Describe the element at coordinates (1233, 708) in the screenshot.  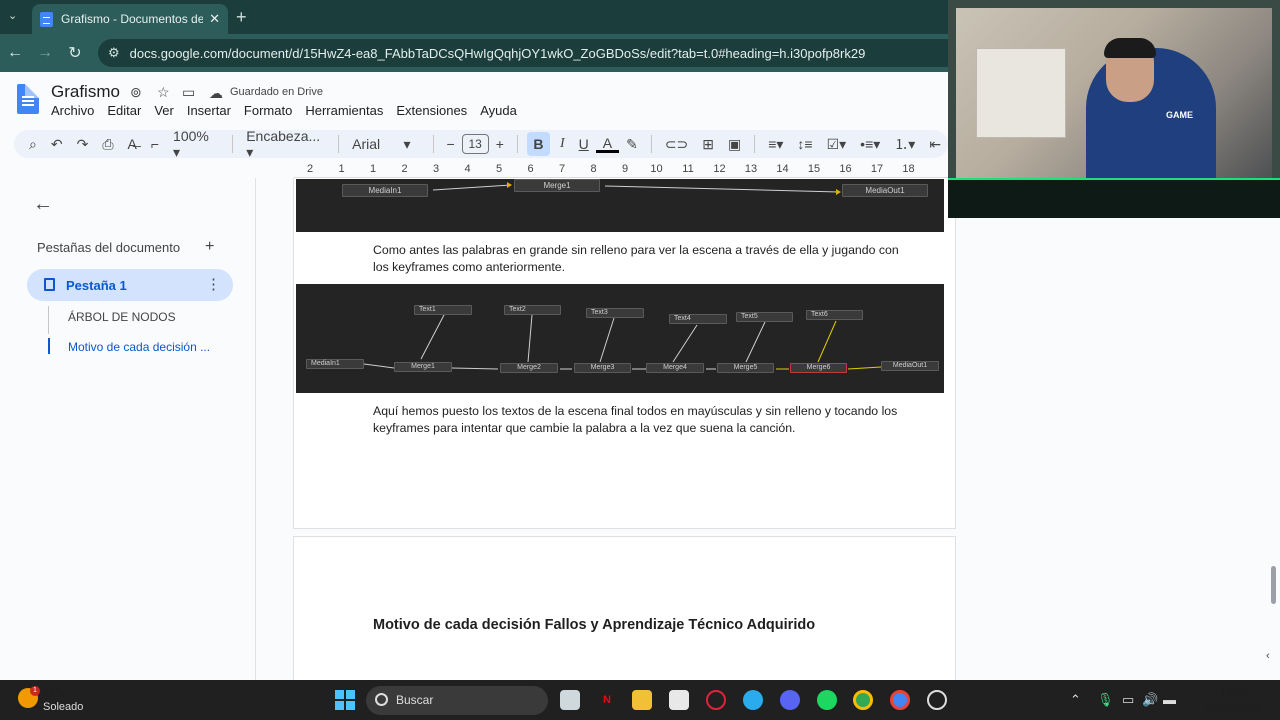
I see `clock-date: 01/03/2026` at that location.